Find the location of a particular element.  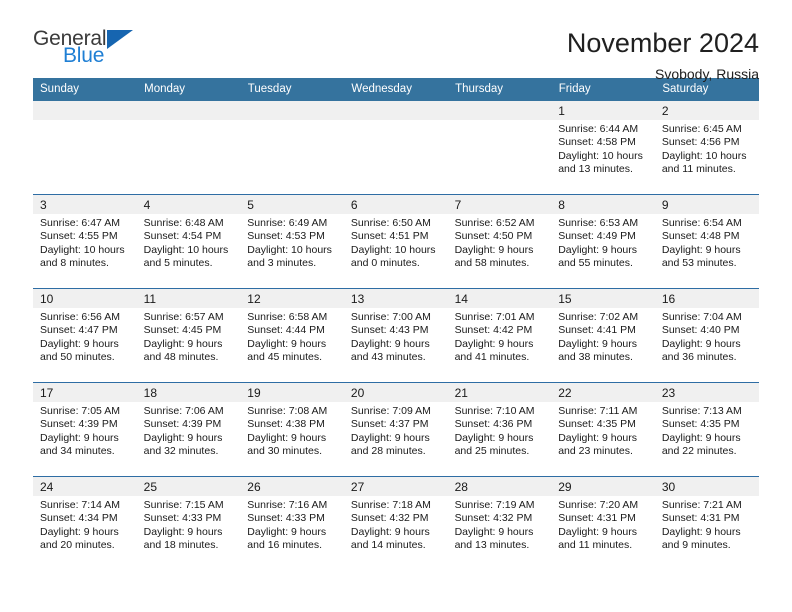

weekday-header-thursday: Thursday is located at coordinates (499, 89).